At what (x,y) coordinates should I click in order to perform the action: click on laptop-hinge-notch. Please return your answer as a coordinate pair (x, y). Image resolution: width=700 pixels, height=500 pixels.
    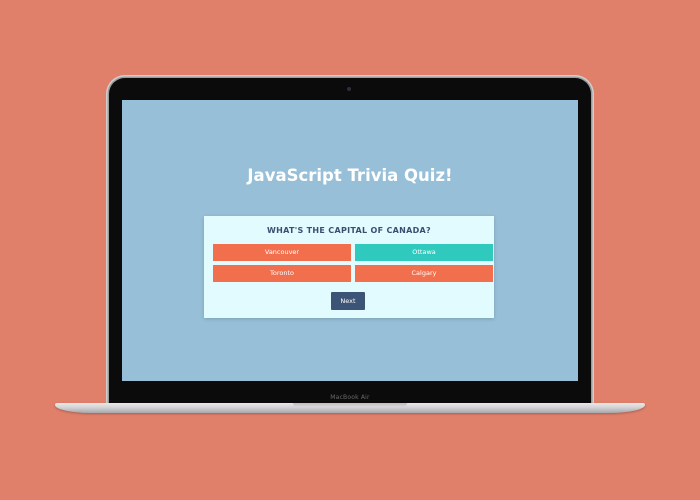
    Looking at the image, I should click on (350, 405).